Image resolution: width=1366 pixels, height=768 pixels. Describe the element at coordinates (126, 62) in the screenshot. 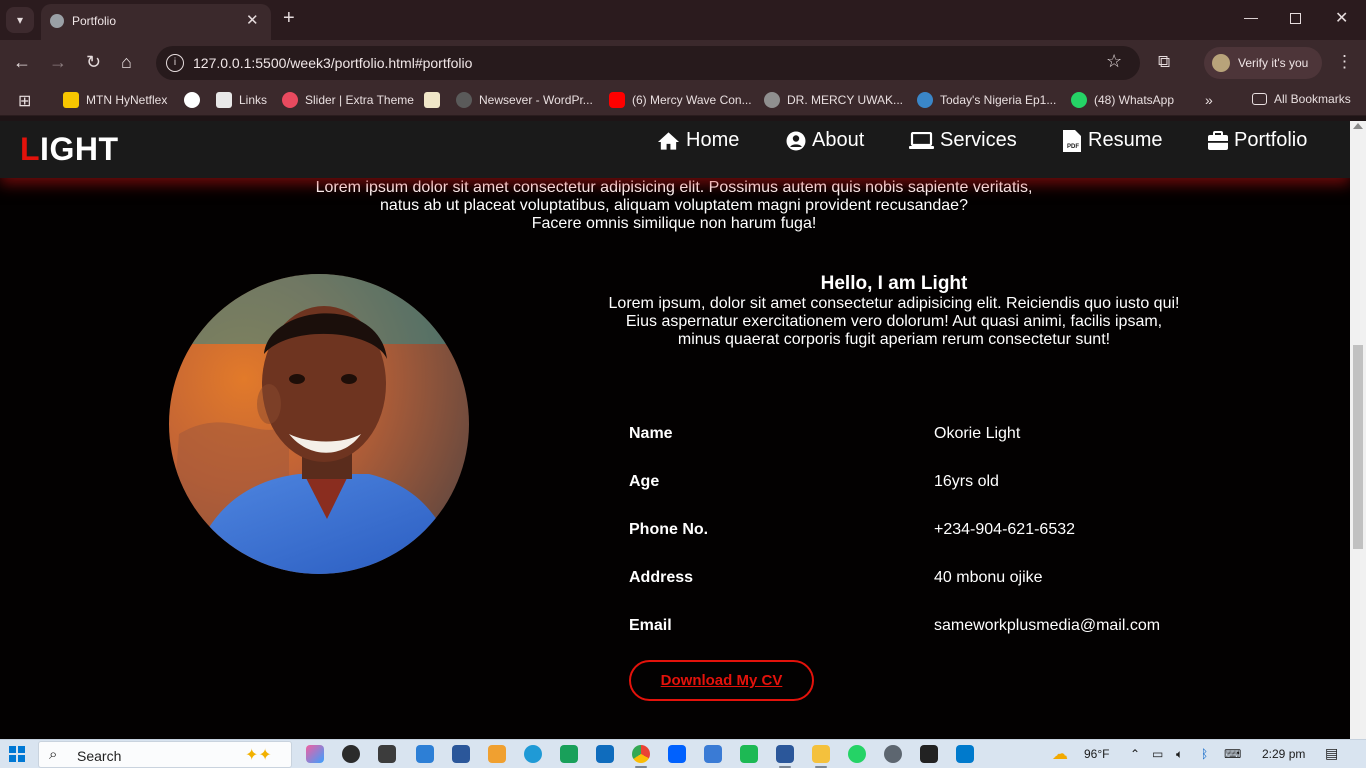

I see `home-button: ⌂` at that location.